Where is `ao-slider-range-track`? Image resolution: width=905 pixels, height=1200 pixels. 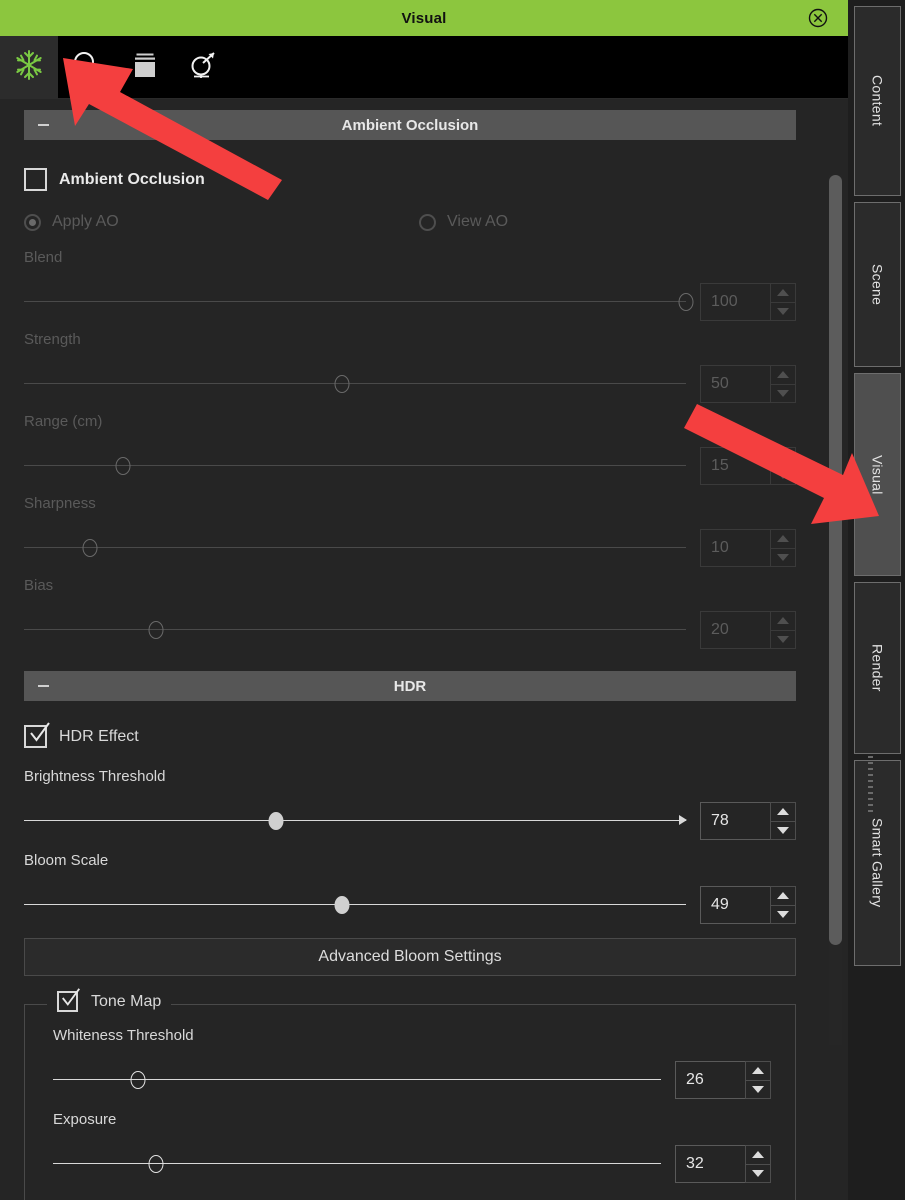
ao-slider-range-track is located at coordinates (355, 466).